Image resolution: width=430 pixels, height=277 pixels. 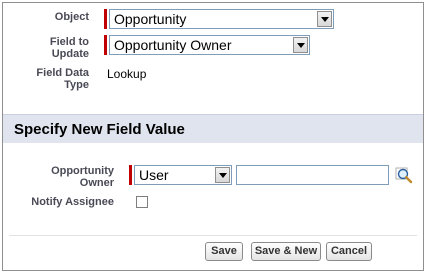 I want to click on field-to-update-label-line2: Update, so click(x=70, y=54).